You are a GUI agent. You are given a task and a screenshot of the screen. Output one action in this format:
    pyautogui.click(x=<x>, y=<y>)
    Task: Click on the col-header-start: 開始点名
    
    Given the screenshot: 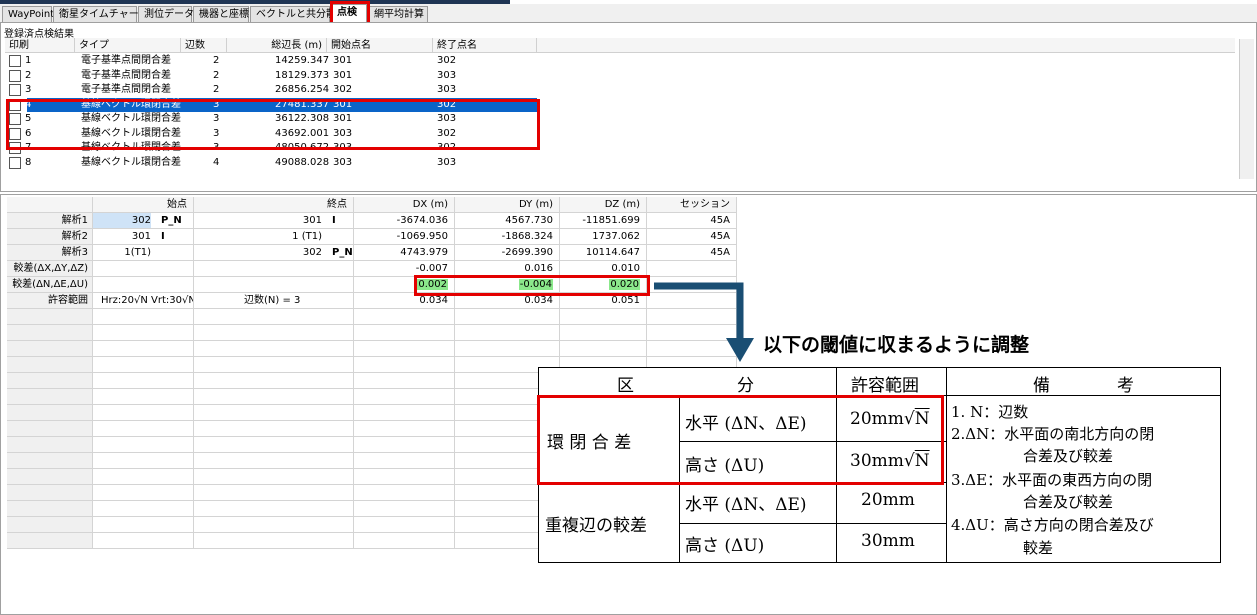 What is the action you would take?
    pyautogui.click(x=380, y=45)
    